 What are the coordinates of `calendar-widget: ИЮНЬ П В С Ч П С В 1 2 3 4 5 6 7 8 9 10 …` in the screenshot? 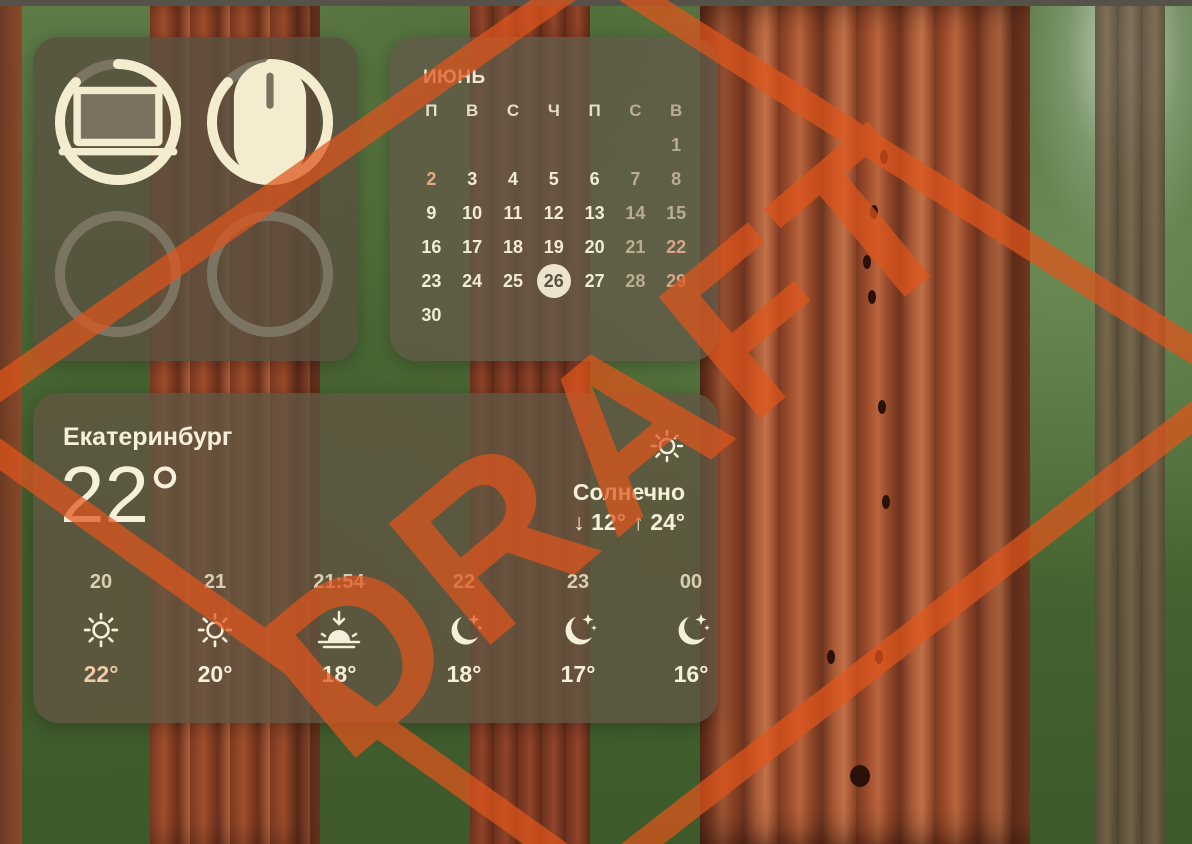 It's located at (554, 199).